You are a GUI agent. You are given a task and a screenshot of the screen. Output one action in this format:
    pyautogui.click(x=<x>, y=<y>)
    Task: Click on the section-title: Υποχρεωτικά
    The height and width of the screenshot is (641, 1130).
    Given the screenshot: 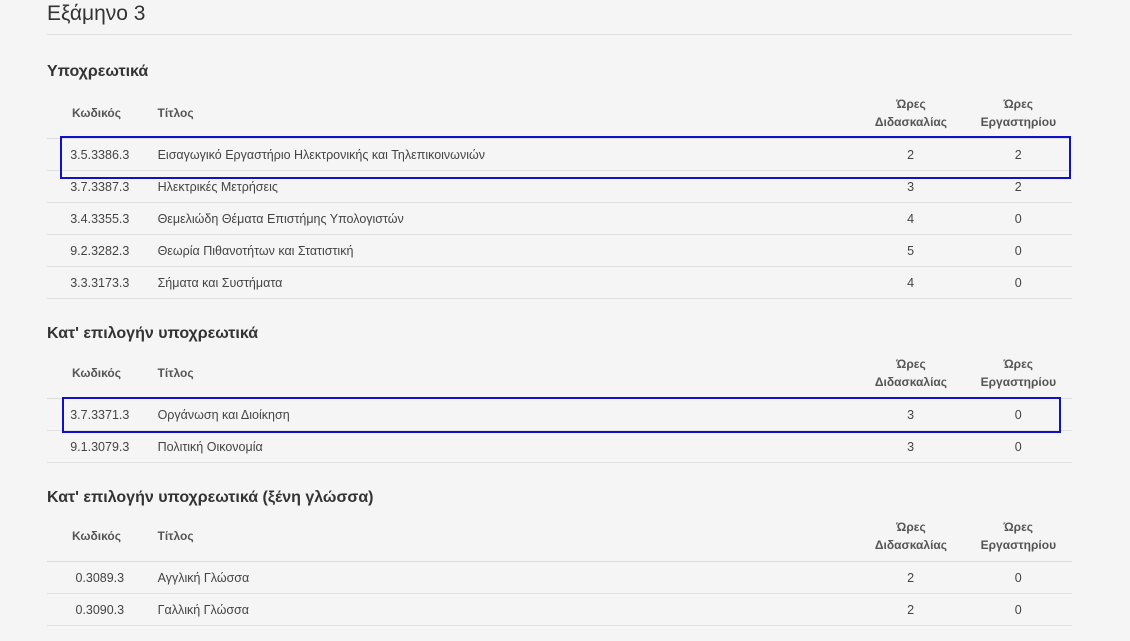 What is the action you would take?
    pyautogui.click(x=98, y=71)
    